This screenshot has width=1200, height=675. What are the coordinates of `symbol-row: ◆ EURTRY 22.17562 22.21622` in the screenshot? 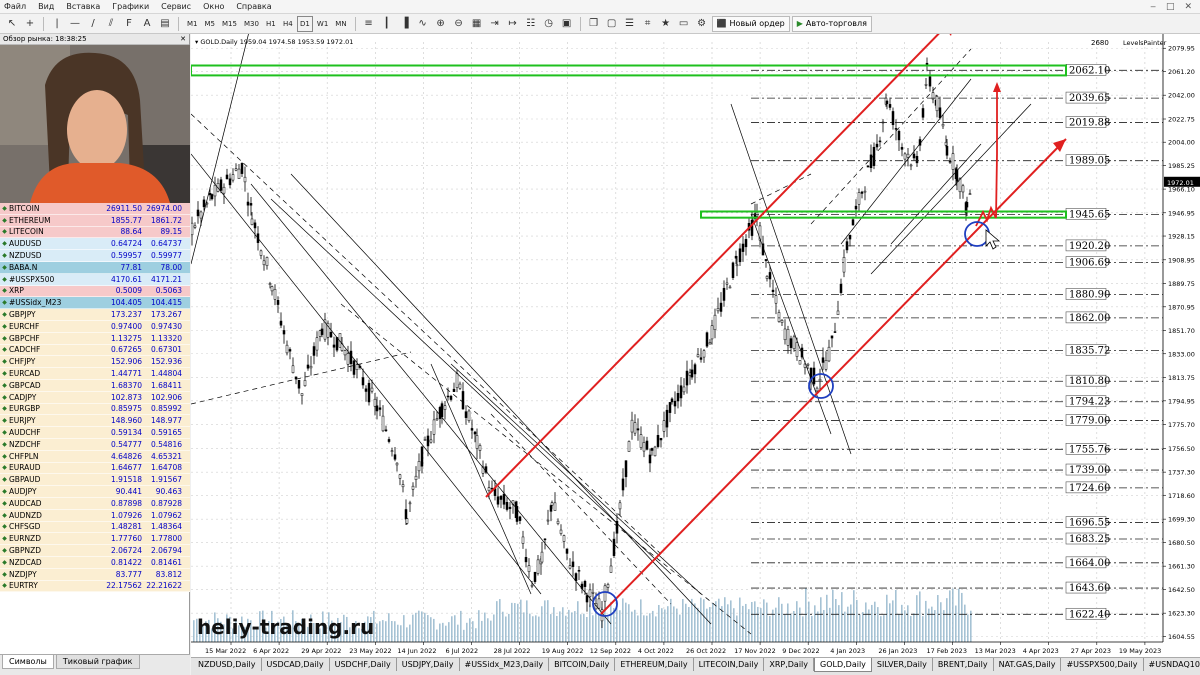 It's located at (95, 586).